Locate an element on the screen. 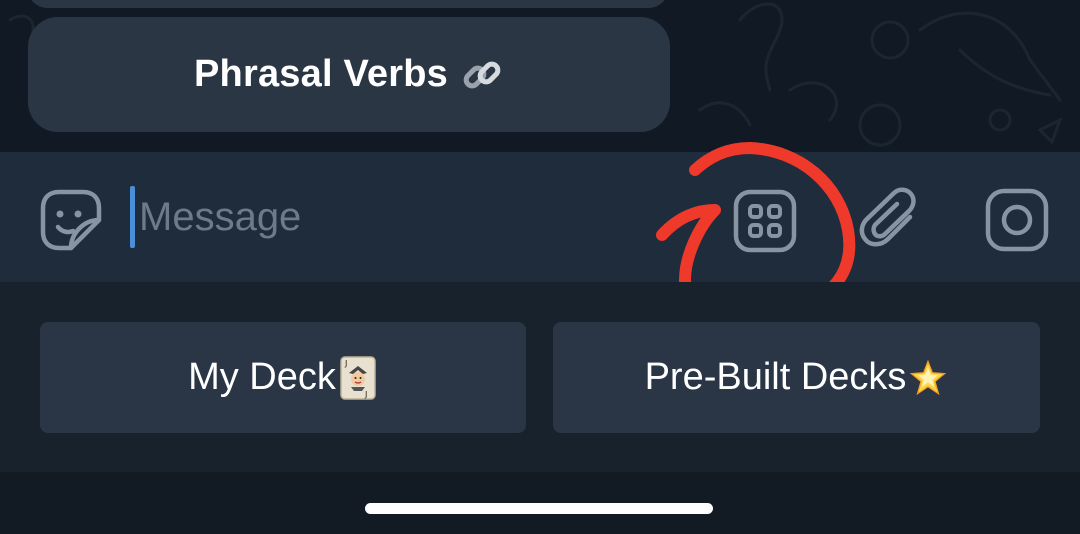 The height and width of the screenshot is (534, 1080). pre-built-decks-label: Pre-Built Decks is located at coordinates (775, 377).